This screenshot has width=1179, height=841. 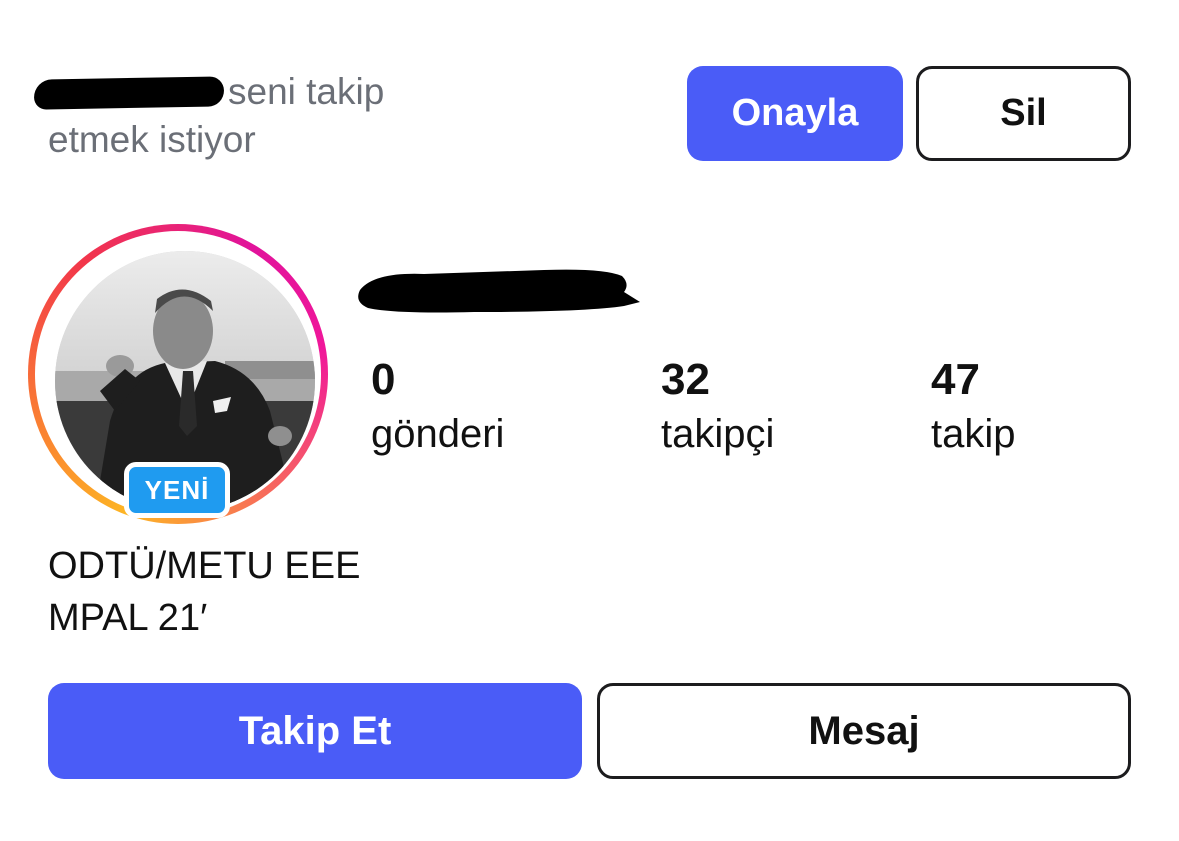 What do you see at coordinates (438, 434) in the screenshot?
I see `stat-posts-label: gönderi` at bounding box center [438, 434].